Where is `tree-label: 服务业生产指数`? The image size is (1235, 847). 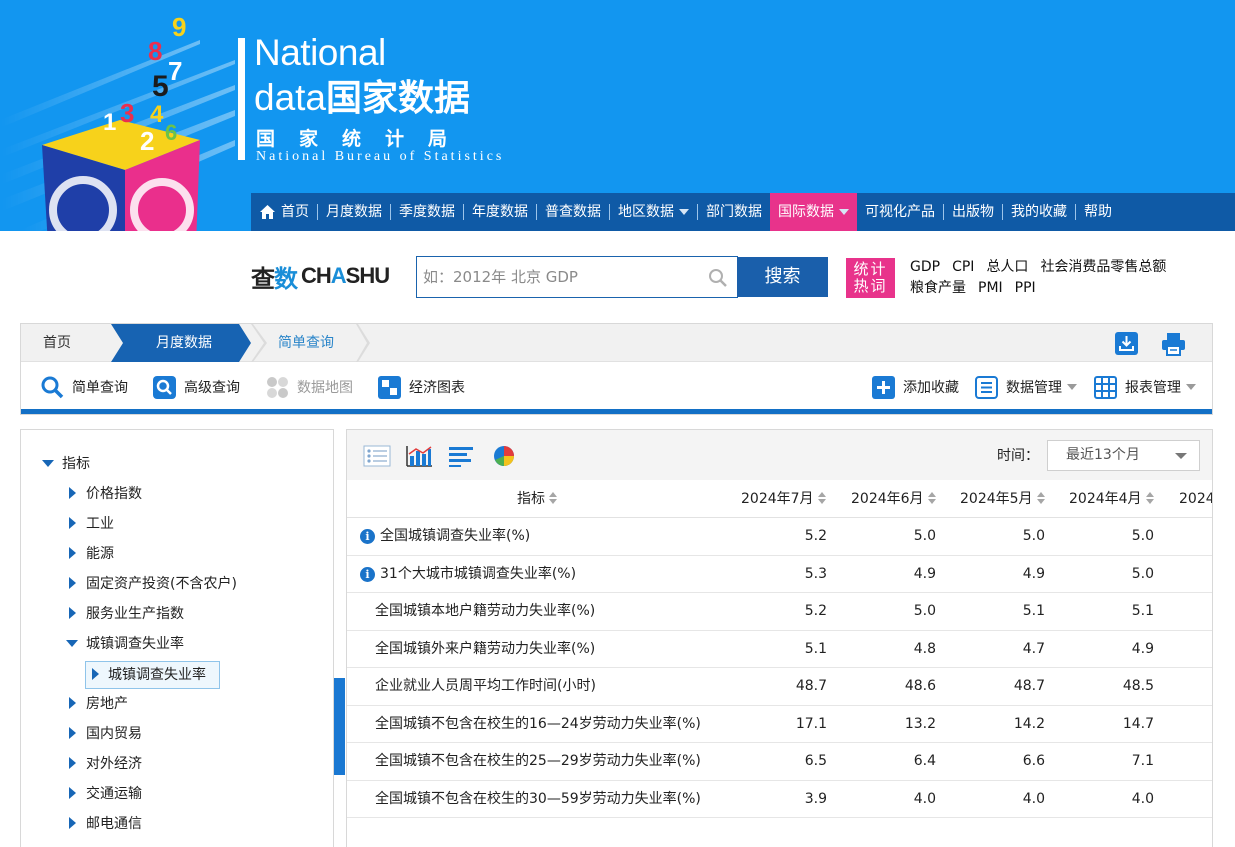
tree-label: 服务业生产指数 is located at coordinates (135, 614).